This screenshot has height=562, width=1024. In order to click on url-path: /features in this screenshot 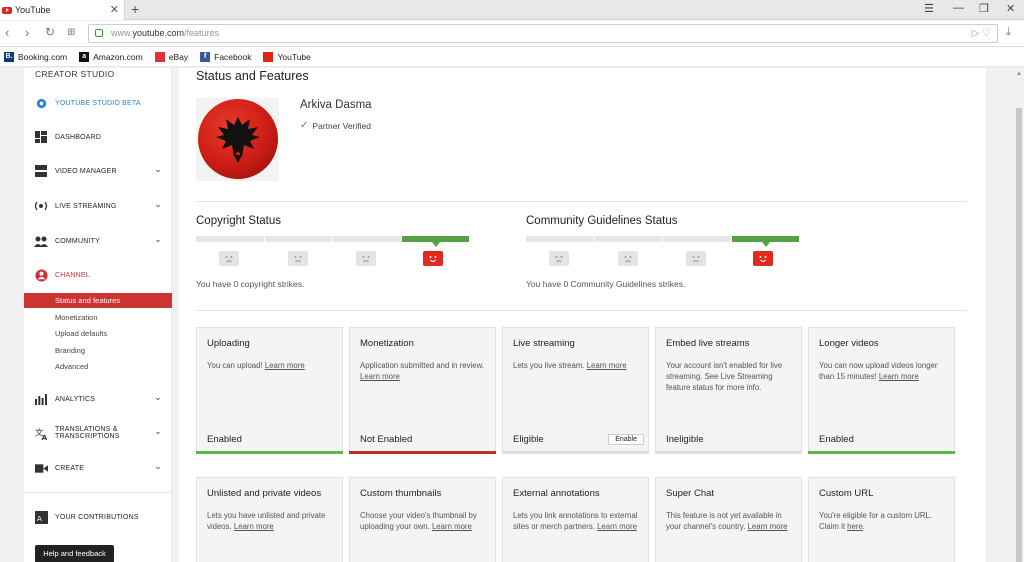, I will do `click(202, 33)`.